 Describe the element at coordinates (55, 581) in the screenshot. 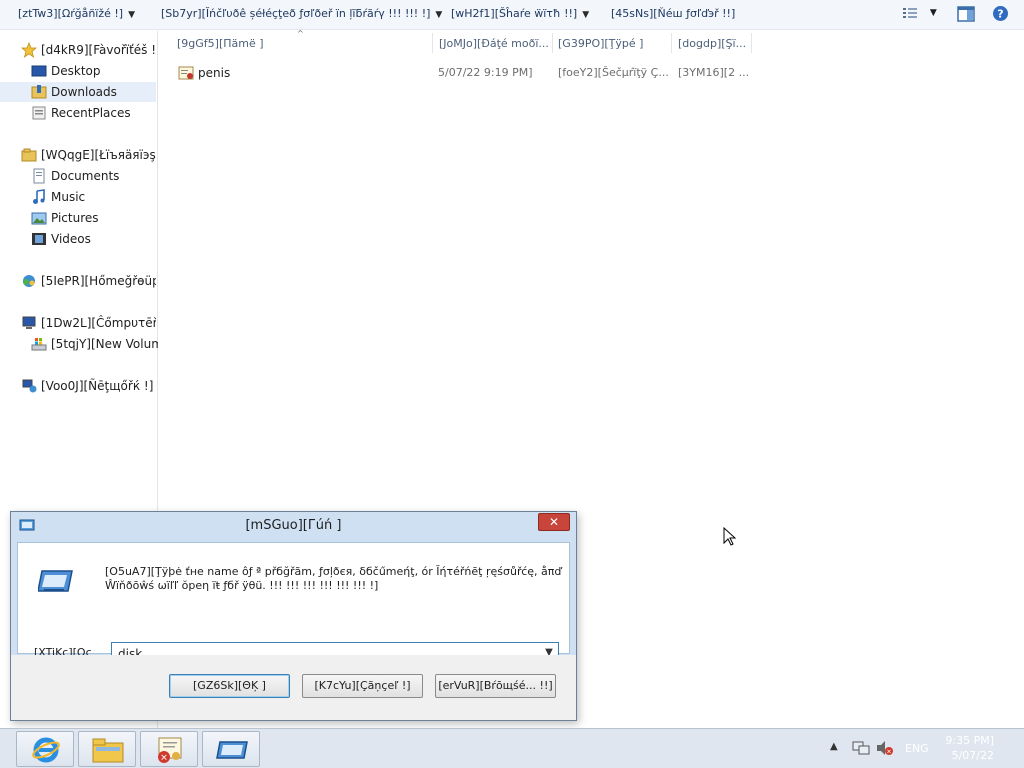

I see `run-program-icon` at that location.